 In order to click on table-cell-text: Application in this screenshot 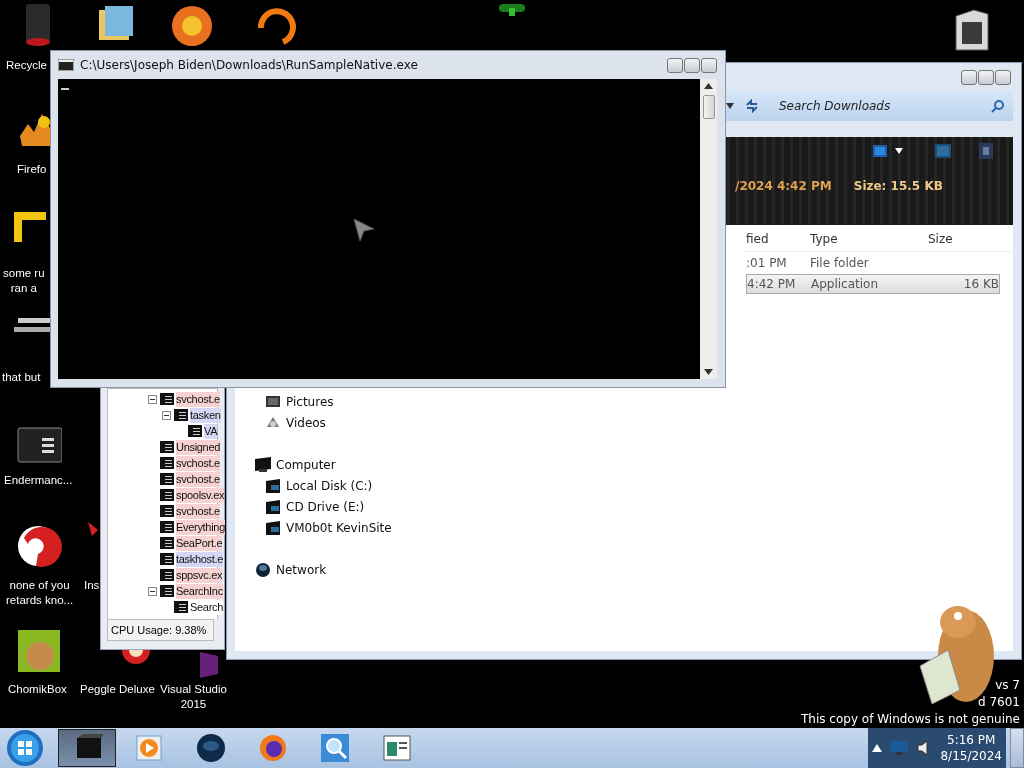, I will do `click(845, 284)`.